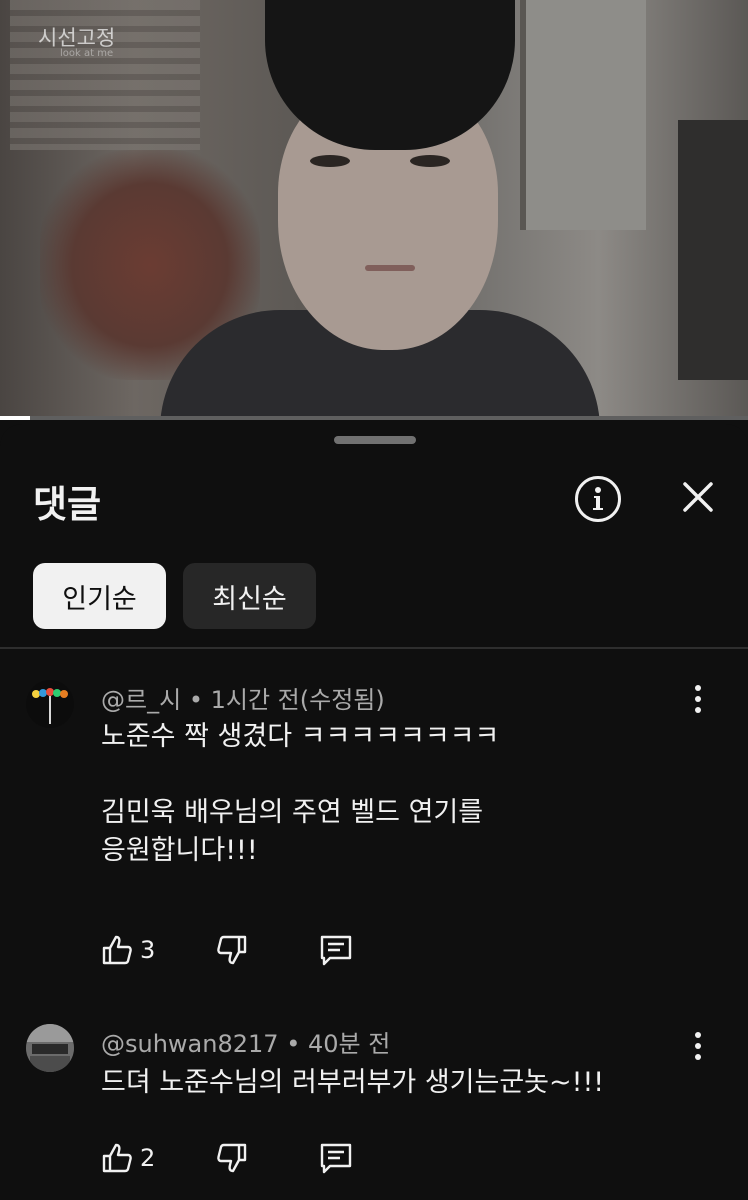  I want to click on like-count: 2, so click(148, 1158).